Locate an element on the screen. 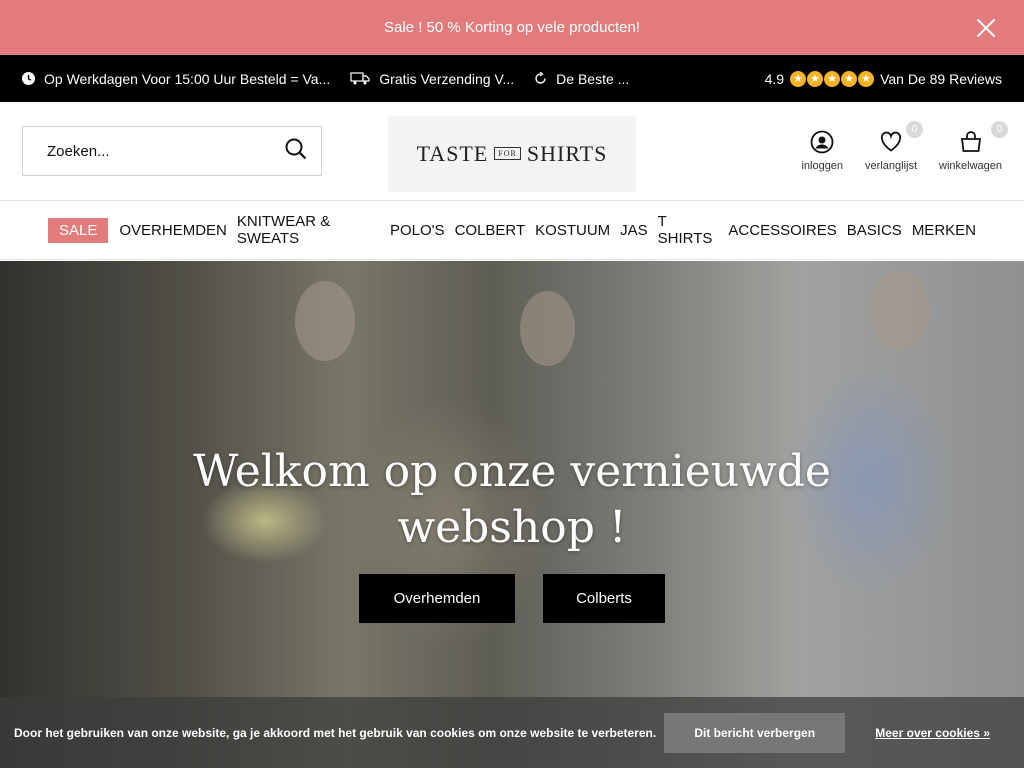 This screenshot has height=768, width=1024. shirts-button: Overhemden is located at coordinates (437, 598).